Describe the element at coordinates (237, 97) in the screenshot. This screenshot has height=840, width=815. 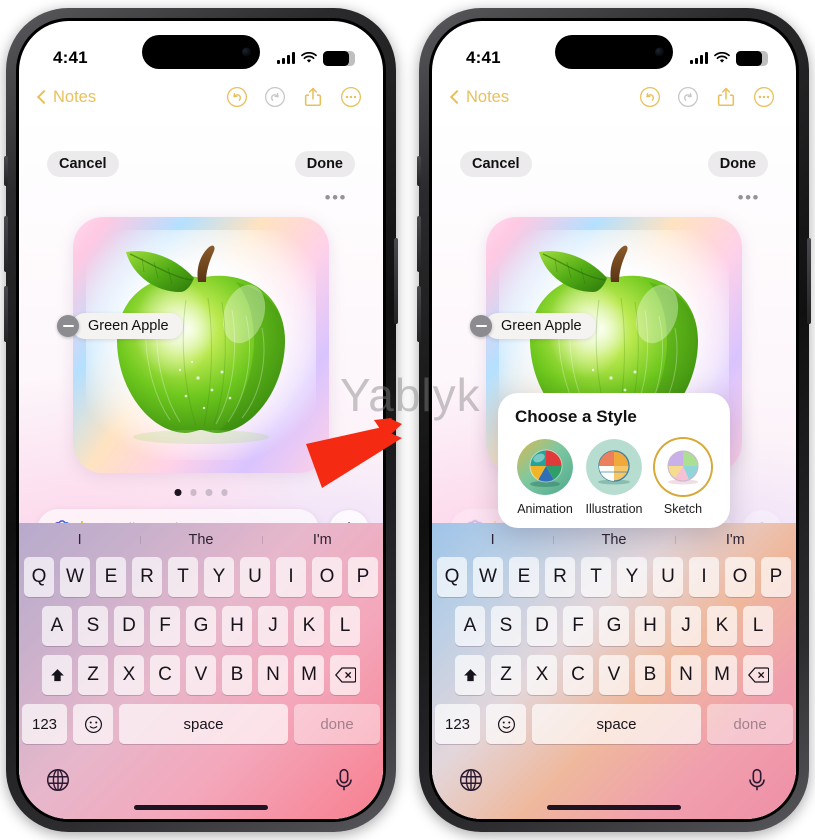
I see `undo-icon` at that location.